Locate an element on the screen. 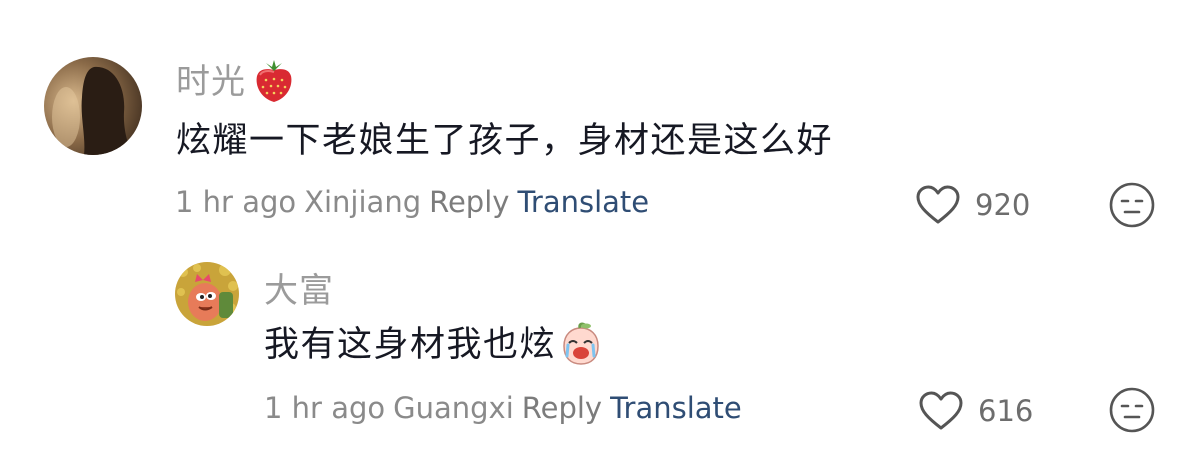 This screenshot has width=1200, height=459. comment-meta: 1 hr ago Xinjiang Reply Translate is located at coordinates (412, 202).